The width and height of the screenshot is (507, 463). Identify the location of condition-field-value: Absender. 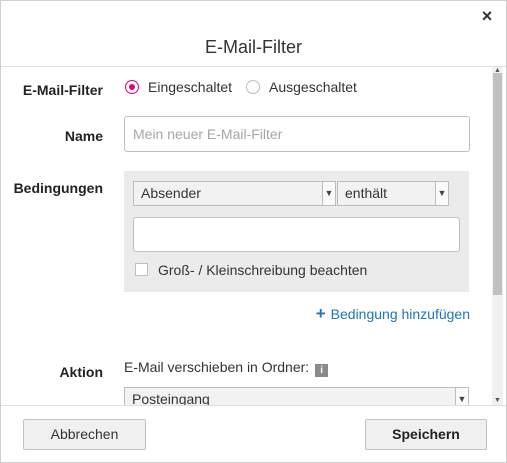
(171, 193).